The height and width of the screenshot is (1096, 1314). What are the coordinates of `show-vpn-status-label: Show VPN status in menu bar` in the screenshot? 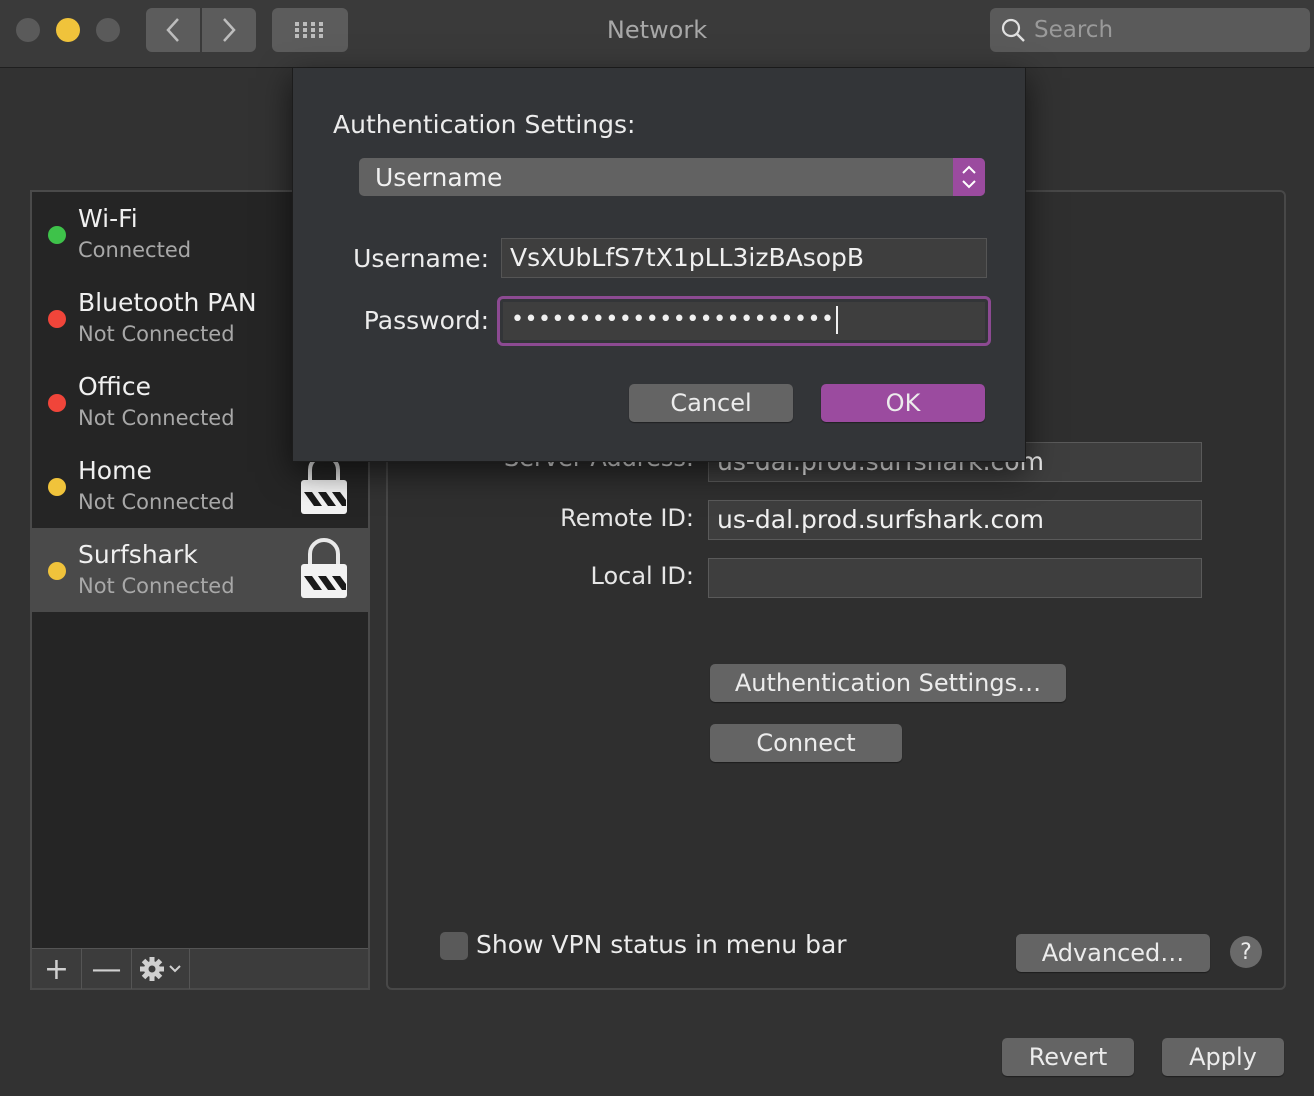 It's located at (661, 944).